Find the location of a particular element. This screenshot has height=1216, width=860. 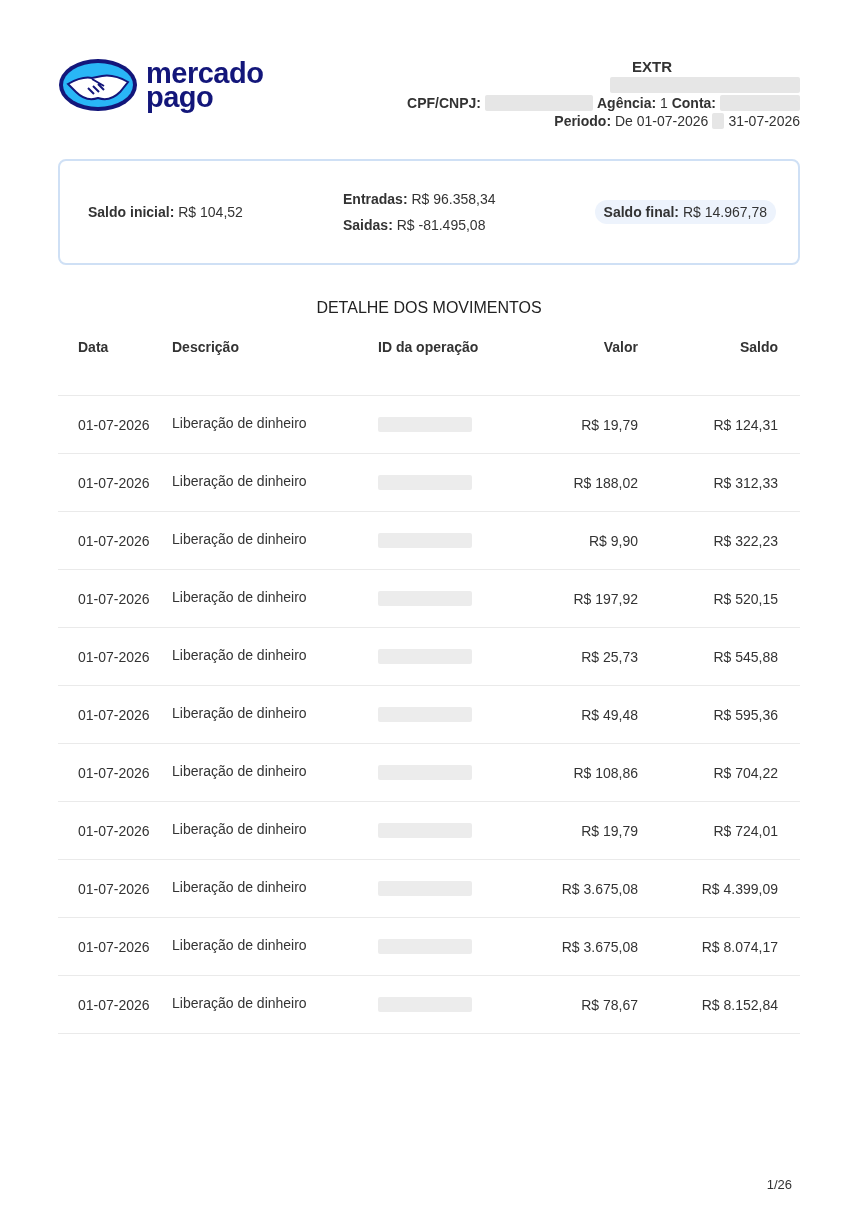

balance-cell-text: R$ 704,22 is located at coordinates (745, 772).